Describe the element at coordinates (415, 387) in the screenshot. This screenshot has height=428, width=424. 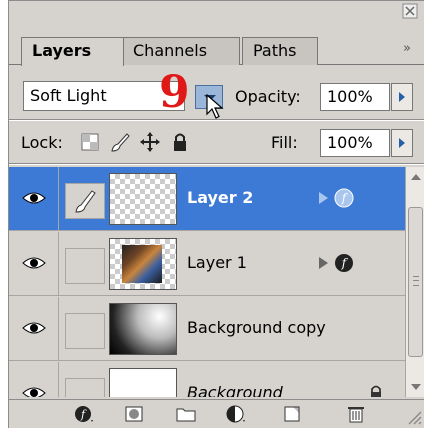
I see `scroll-down-button` at that location.